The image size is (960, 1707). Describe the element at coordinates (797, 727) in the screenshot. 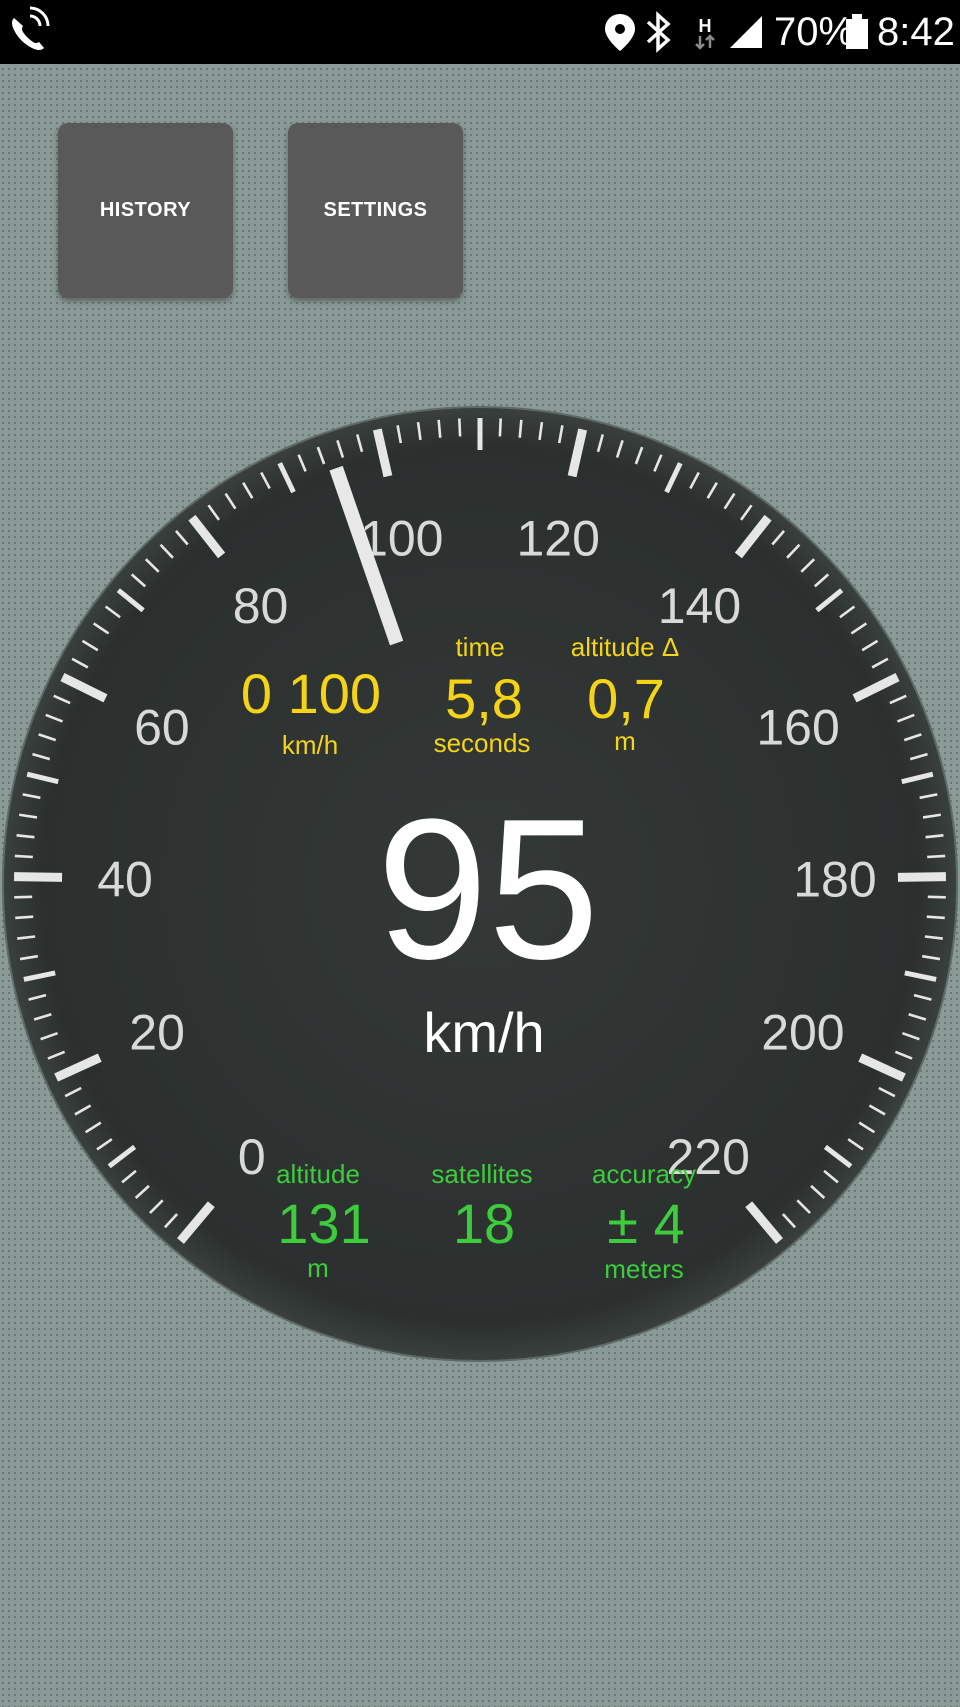

I see `gauge-scale-label: 160` at that location.